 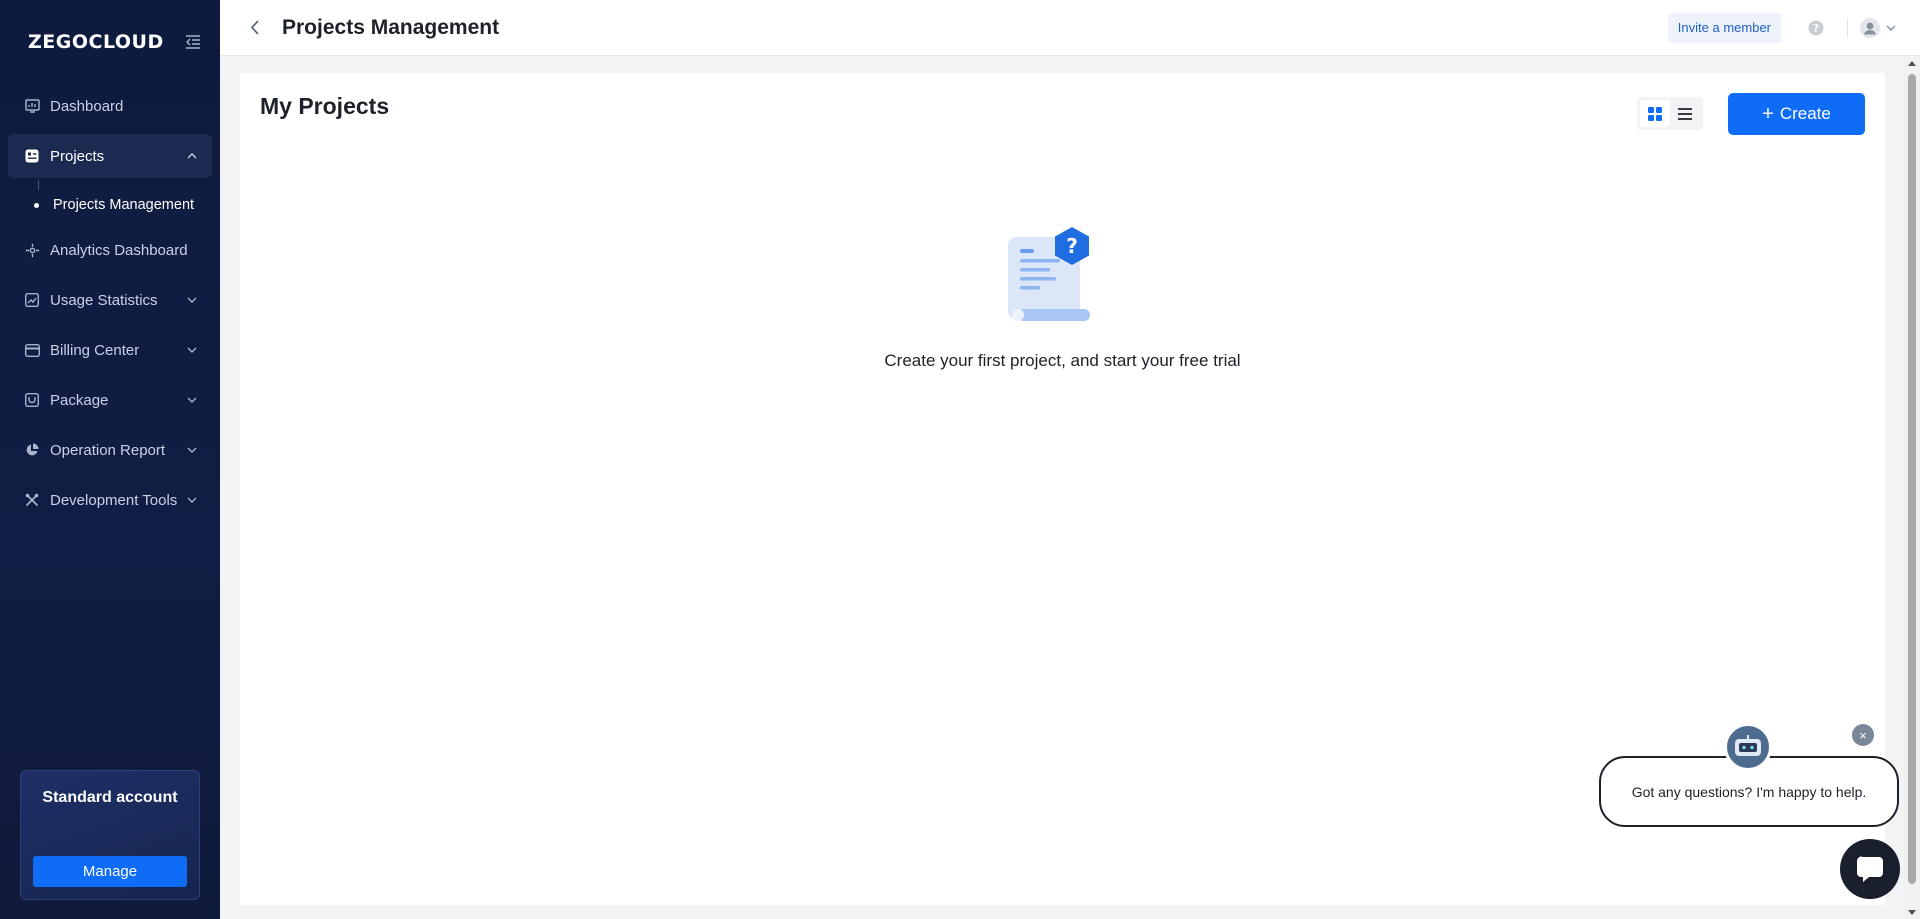 What do you see at coordinates (95, 350) in the screenshot?
I see `sidebar-item-label: Billing Center` at bounding box center [95, 350].